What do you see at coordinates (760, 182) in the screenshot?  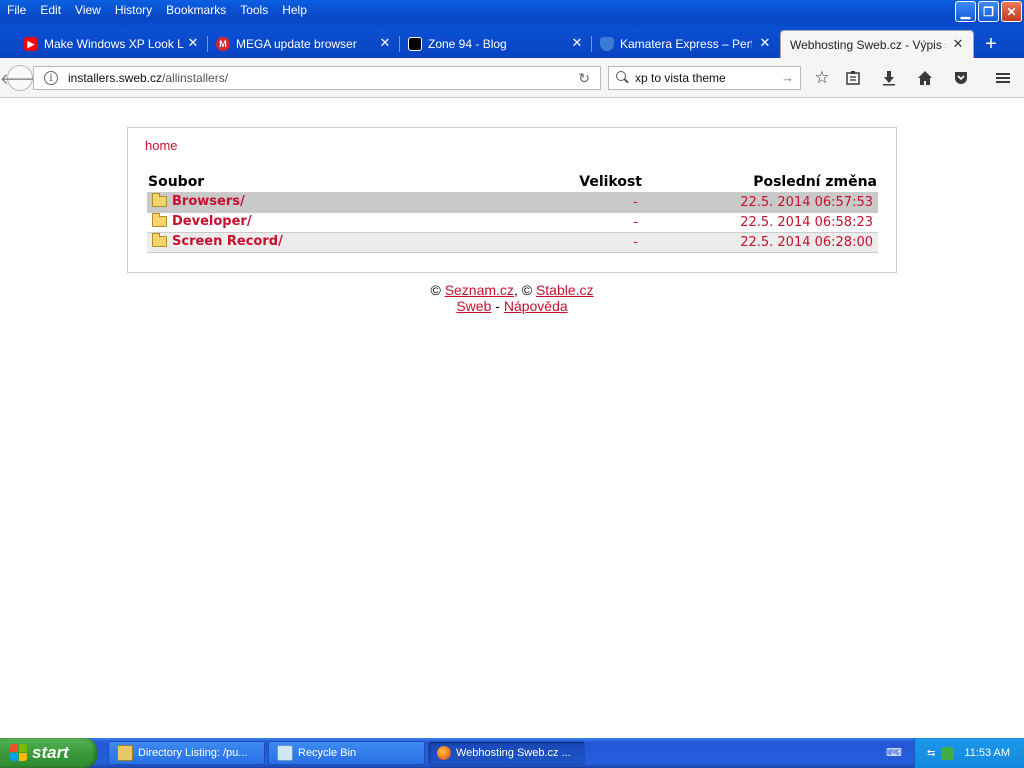 I see `column-header-modified: Poslední změna` at bounding box center [760, 182].